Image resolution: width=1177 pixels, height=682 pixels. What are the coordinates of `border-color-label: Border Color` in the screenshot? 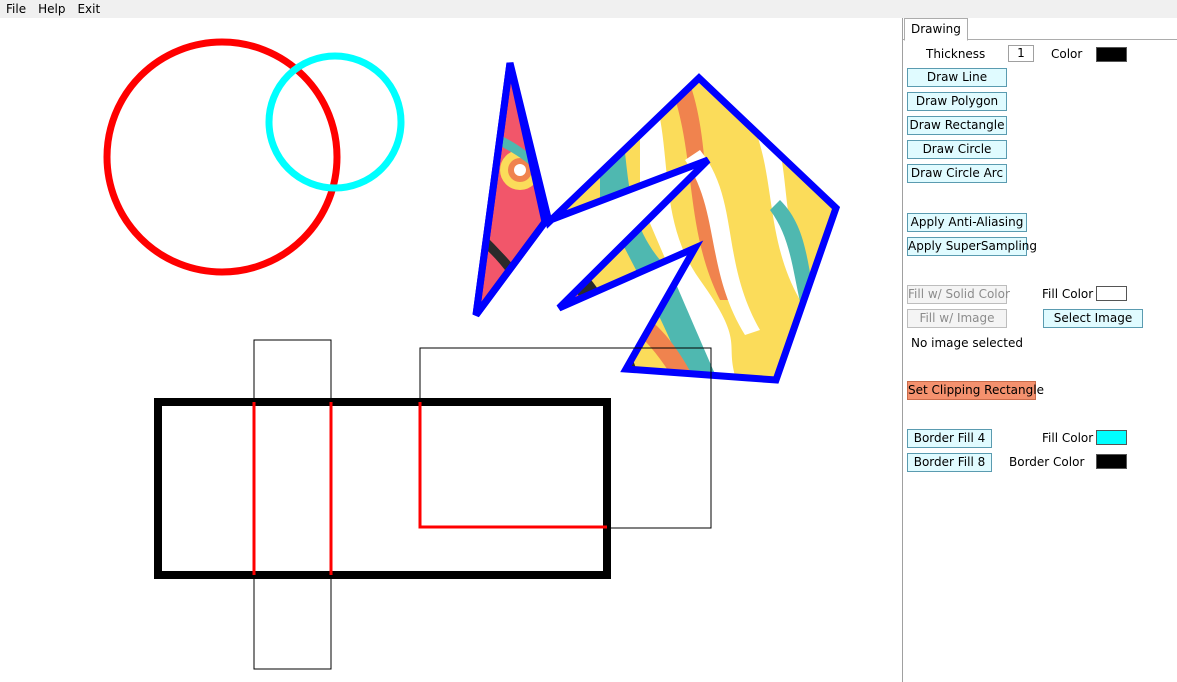 It's located at (1047, 462).